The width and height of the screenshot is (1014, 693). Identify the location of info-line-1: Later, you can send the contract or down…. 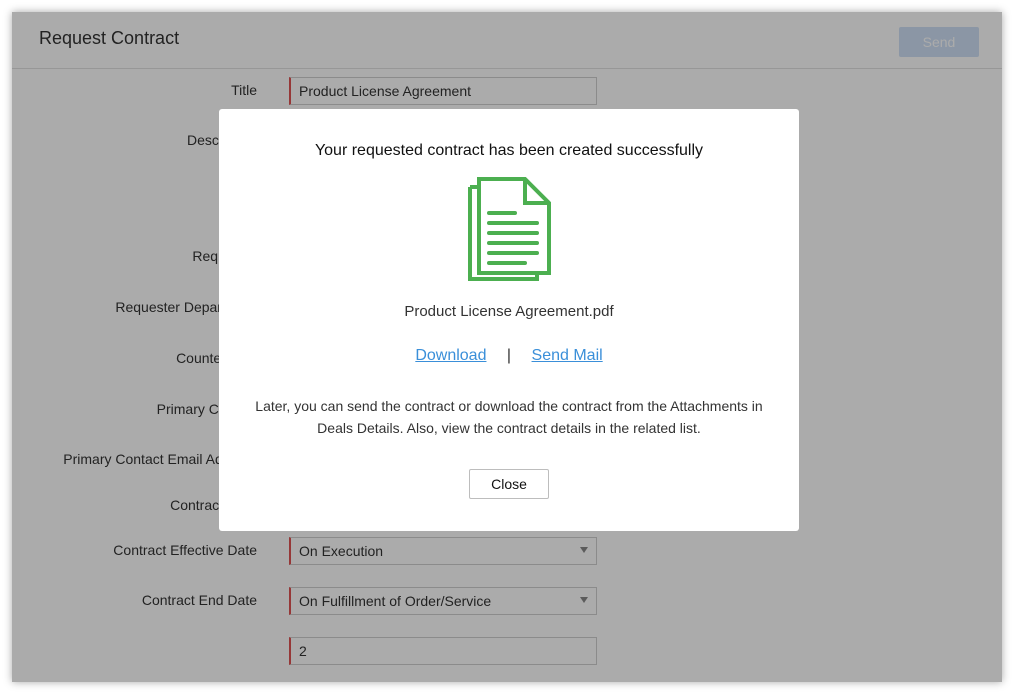
(509, 406).